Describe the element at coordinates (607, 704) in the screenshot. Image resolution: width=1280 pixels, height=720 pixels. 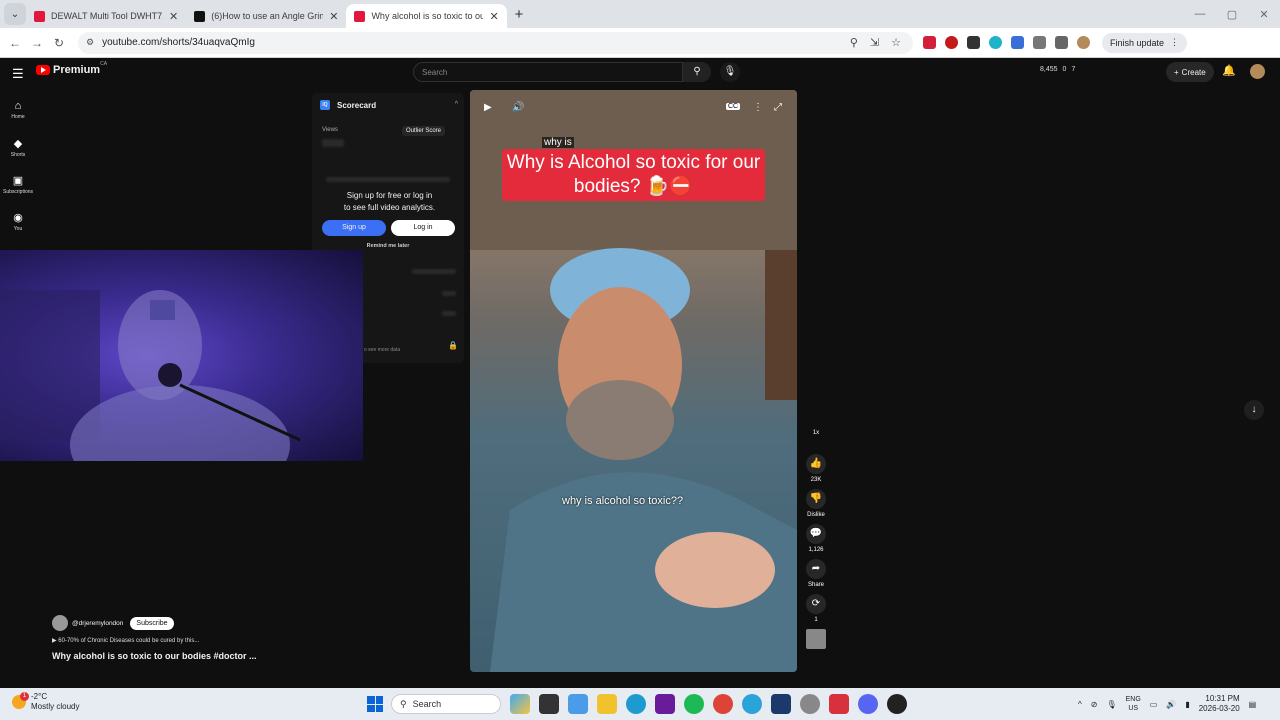
I see `file-explorer-icon` at that location.